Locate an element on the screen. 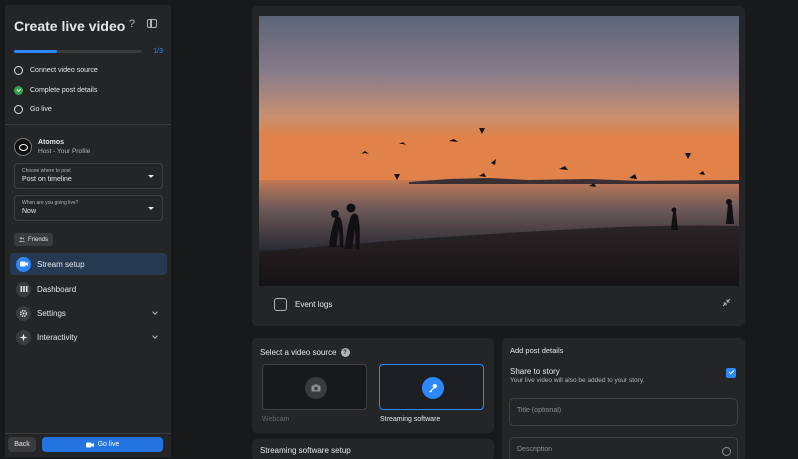 The height and width of the screenshot is (459, 798). title-field is located at coordinates (623, 412).